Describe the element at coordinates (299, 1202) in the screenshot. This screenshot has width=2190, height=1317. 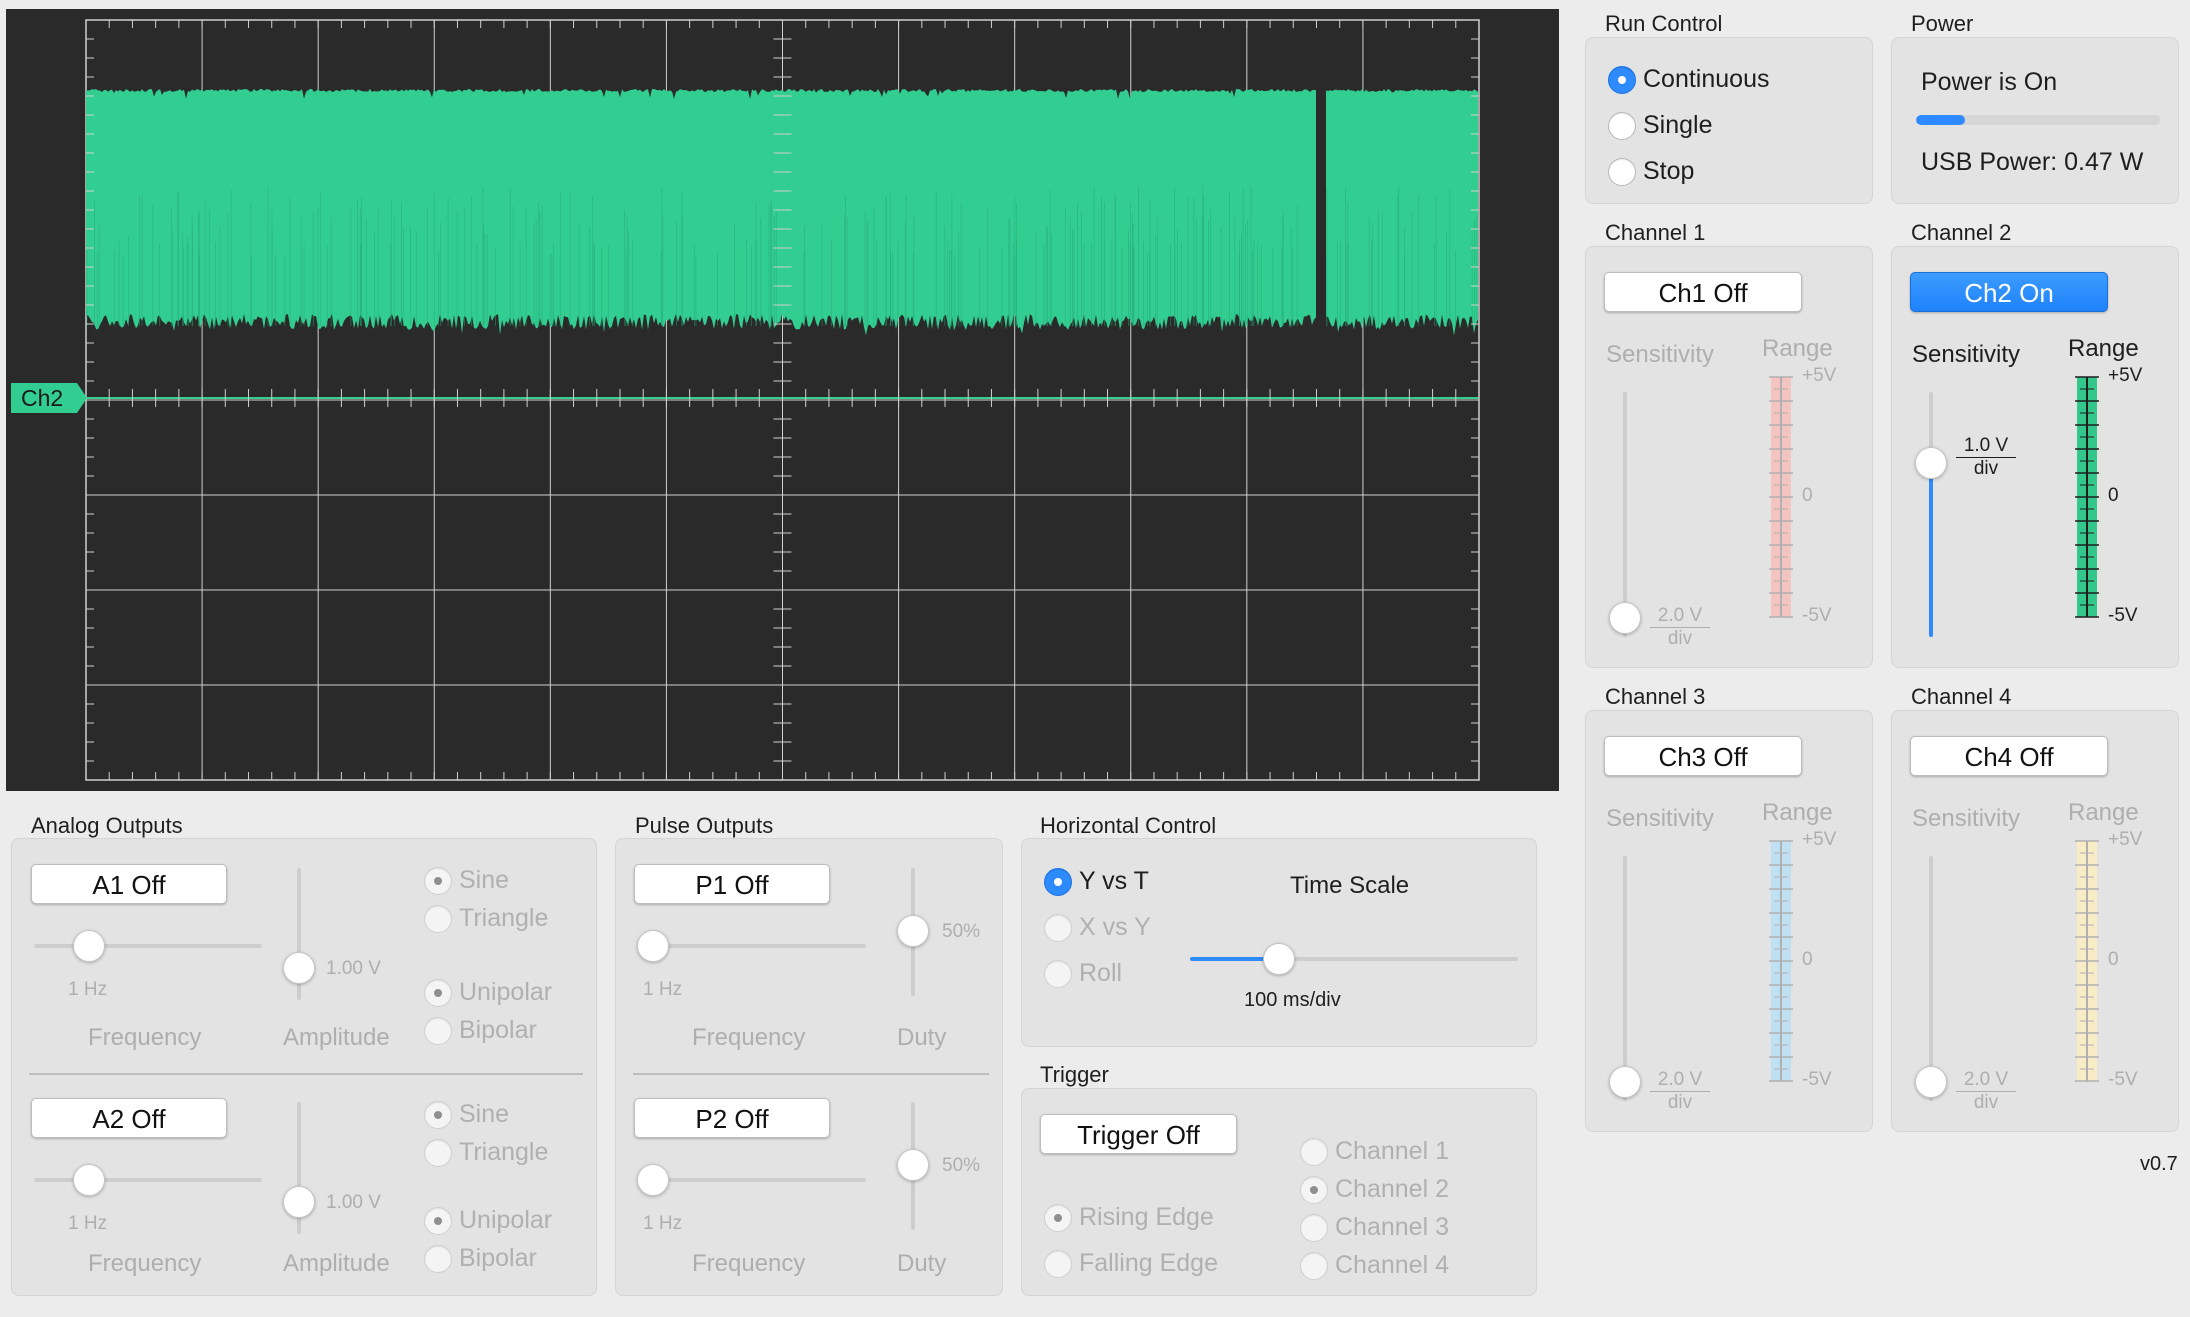
I see `a2-amplitude-slider` at that location.